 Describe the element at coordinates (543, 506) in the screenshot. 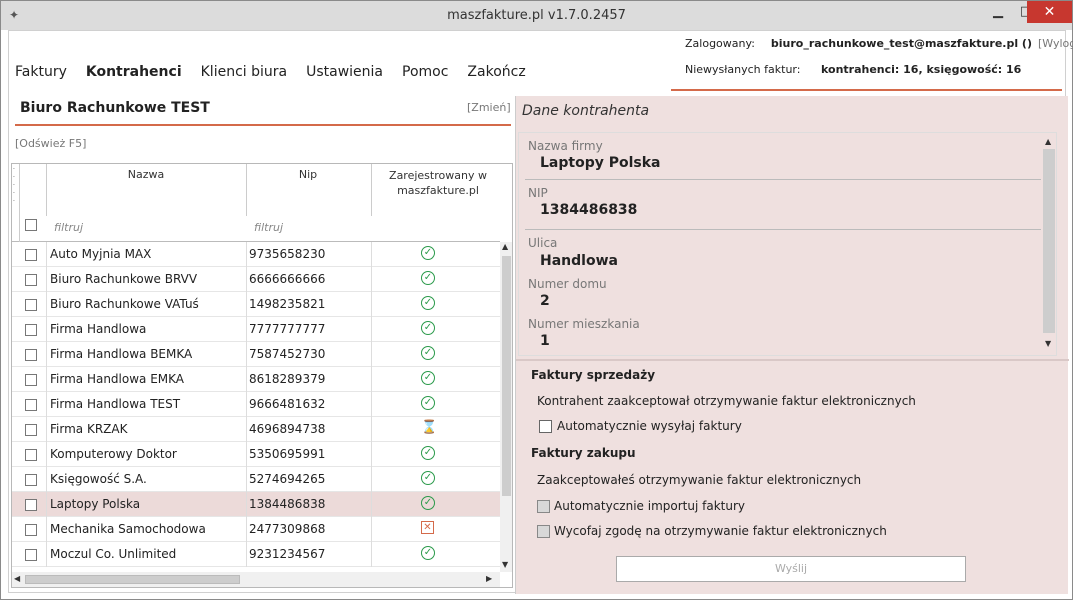

I see `auto-import-checkbox` at that location.